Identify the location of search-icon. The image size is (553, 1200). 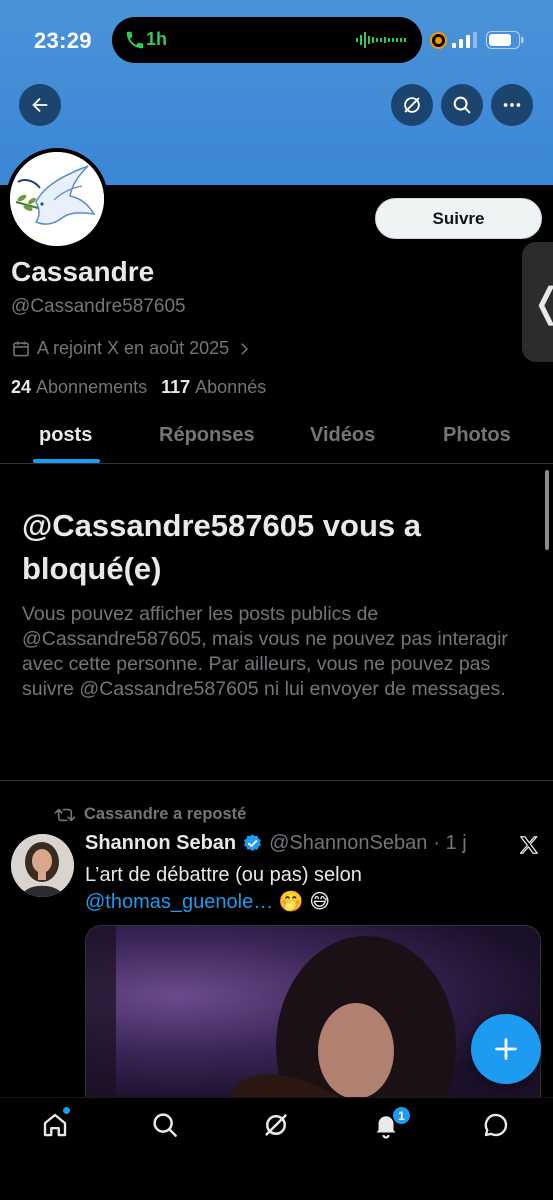
(462, 105).